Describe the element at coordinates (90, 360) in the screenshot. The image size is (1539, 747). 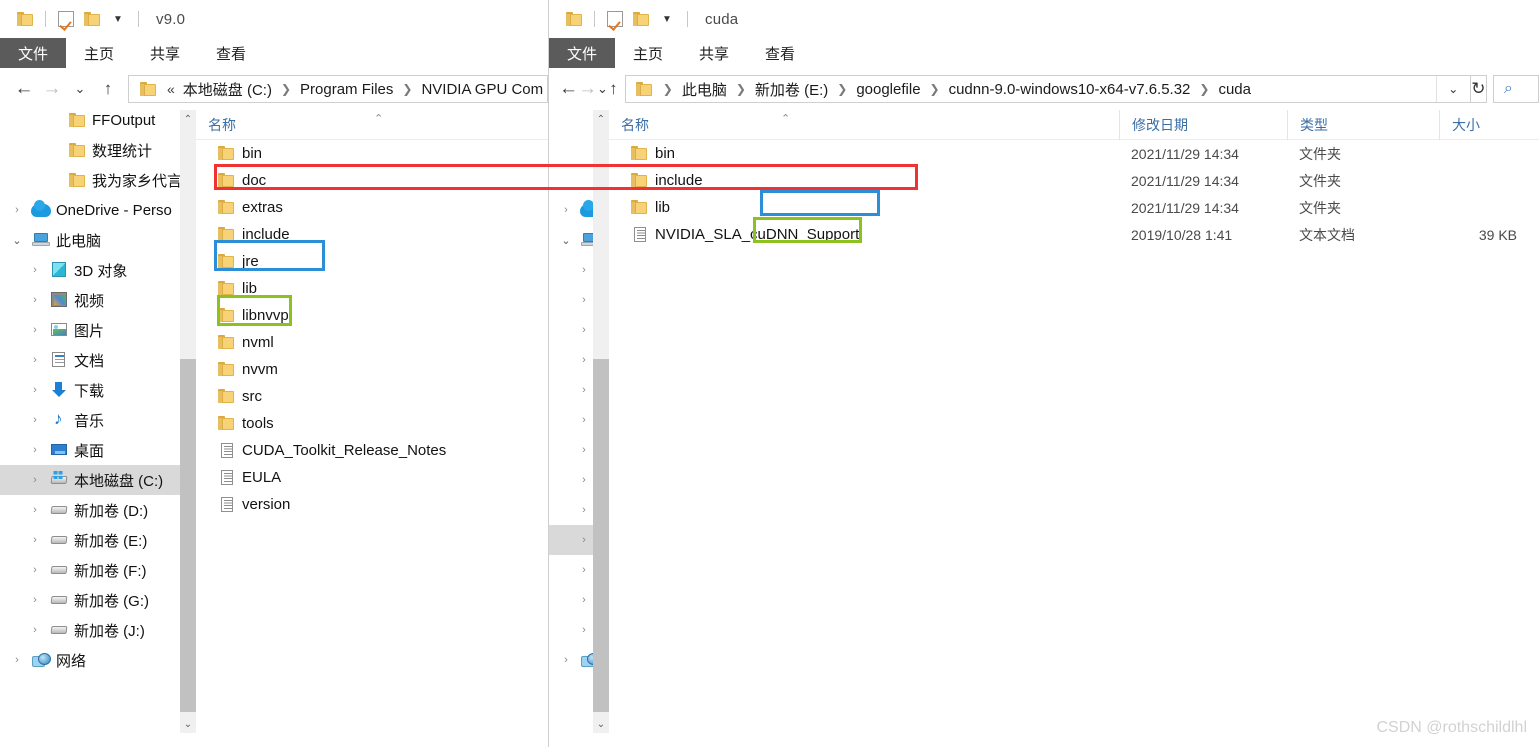
I see `nav-item-8: › 文档` at that location.